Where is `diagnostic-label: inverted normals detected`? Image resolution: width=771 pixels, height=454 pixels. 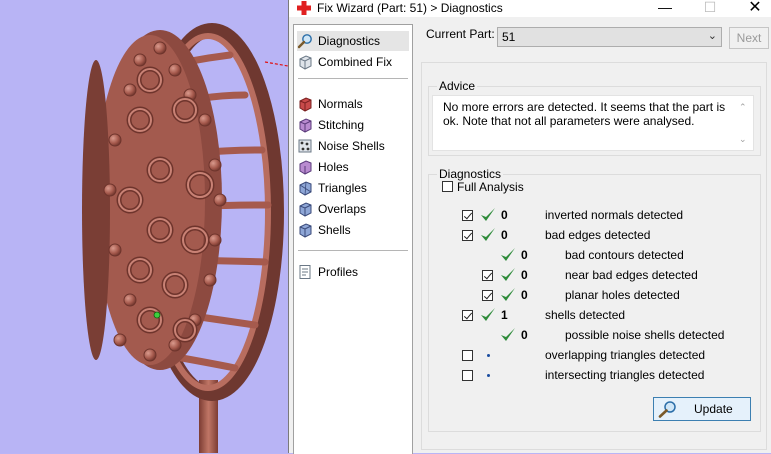
diagnostic-label: inverted normals detected is located at coordinates (614, 215).